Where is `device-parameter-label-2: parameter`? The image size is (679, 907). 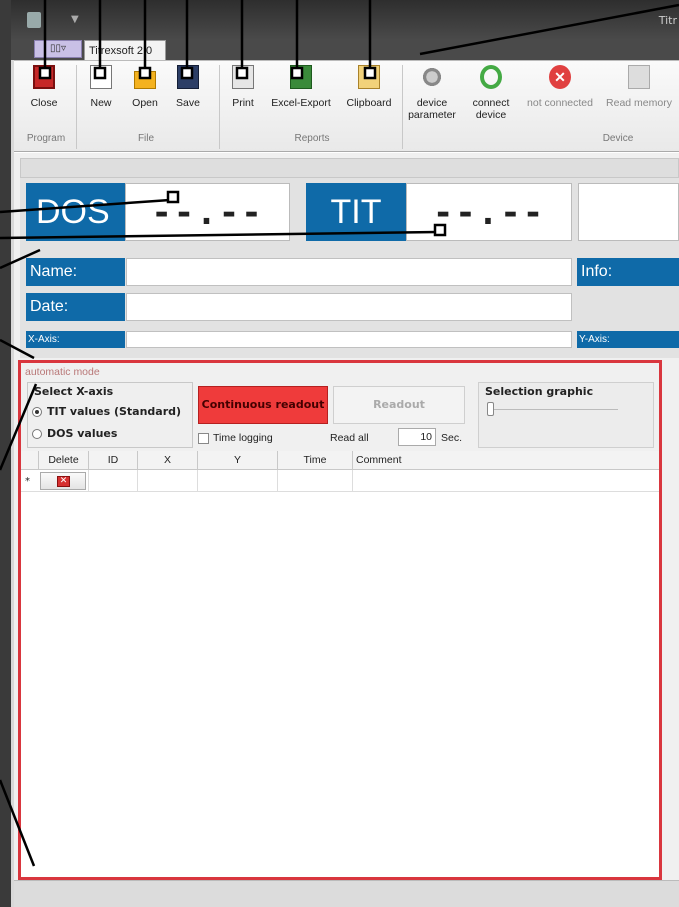
device-parameter-label-2: parameter is located at coordinates (432, 115).